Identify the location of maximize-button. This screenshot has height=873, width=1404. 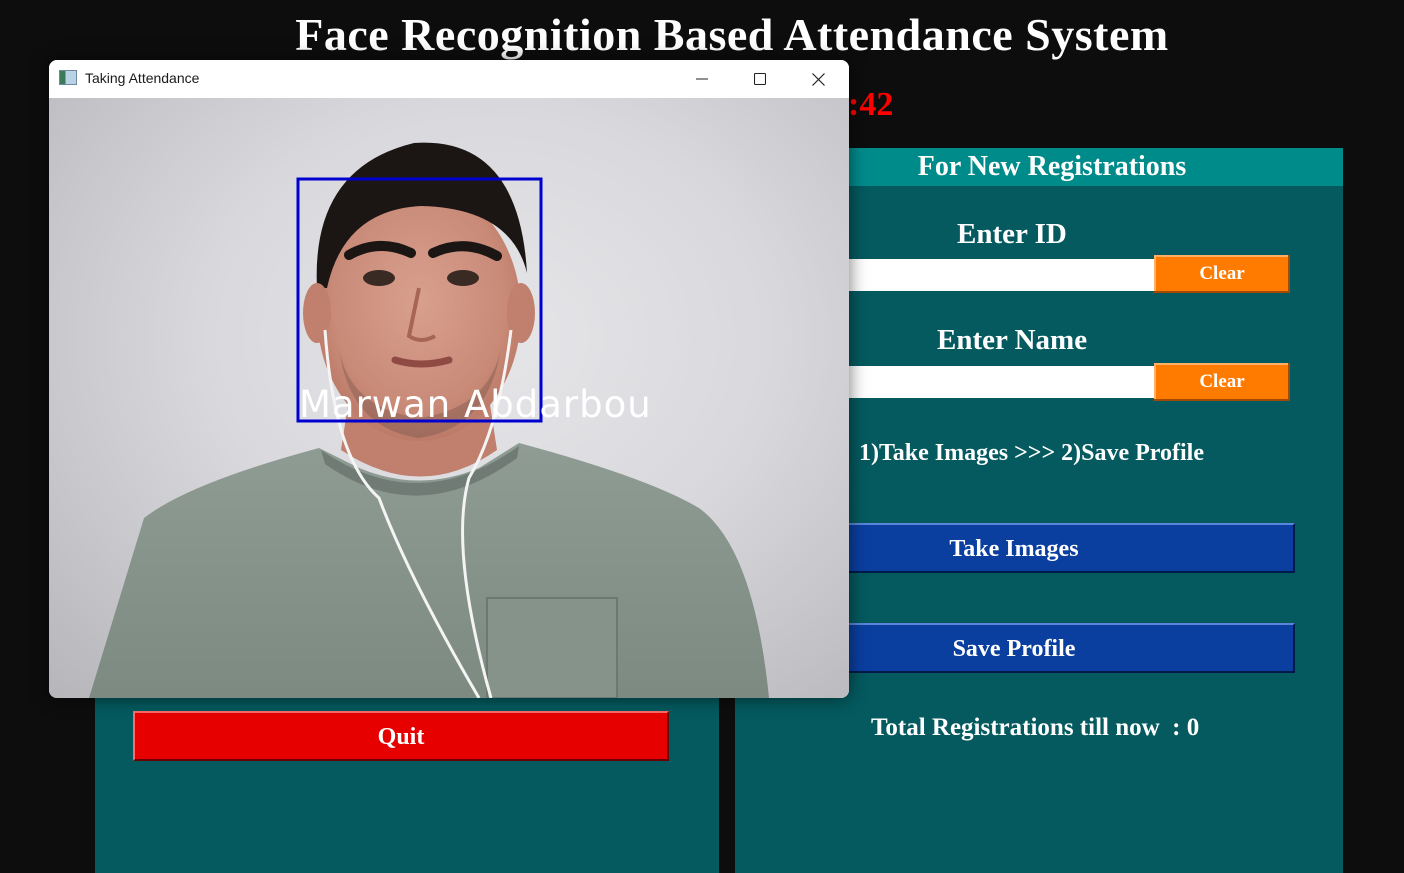
(760, 79).